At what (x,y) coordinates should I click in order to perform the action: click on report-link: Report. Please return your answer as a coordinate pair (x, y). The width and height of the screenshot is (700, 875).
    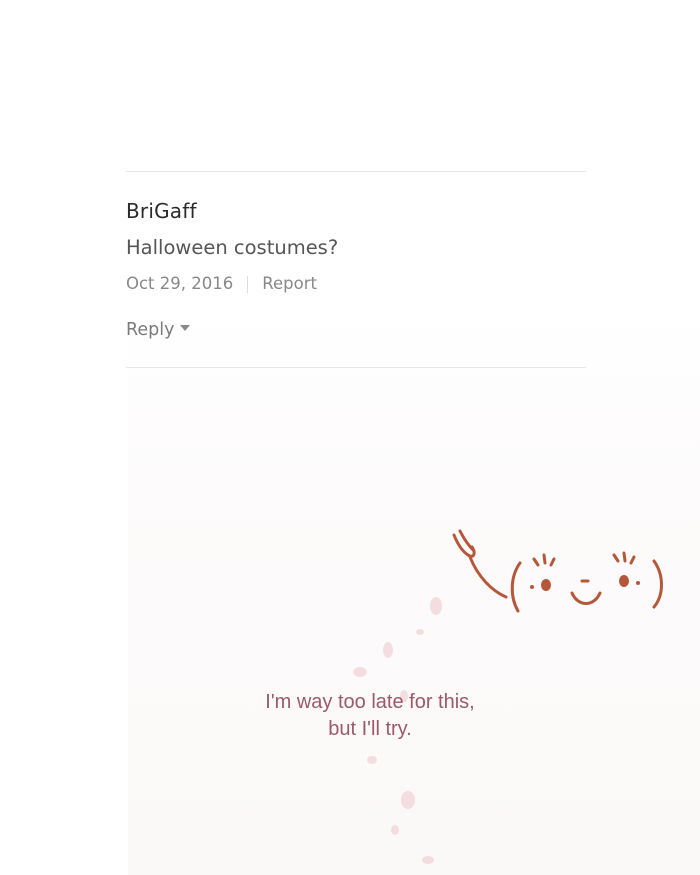
    Looking at the image, I should click on (289, 283).